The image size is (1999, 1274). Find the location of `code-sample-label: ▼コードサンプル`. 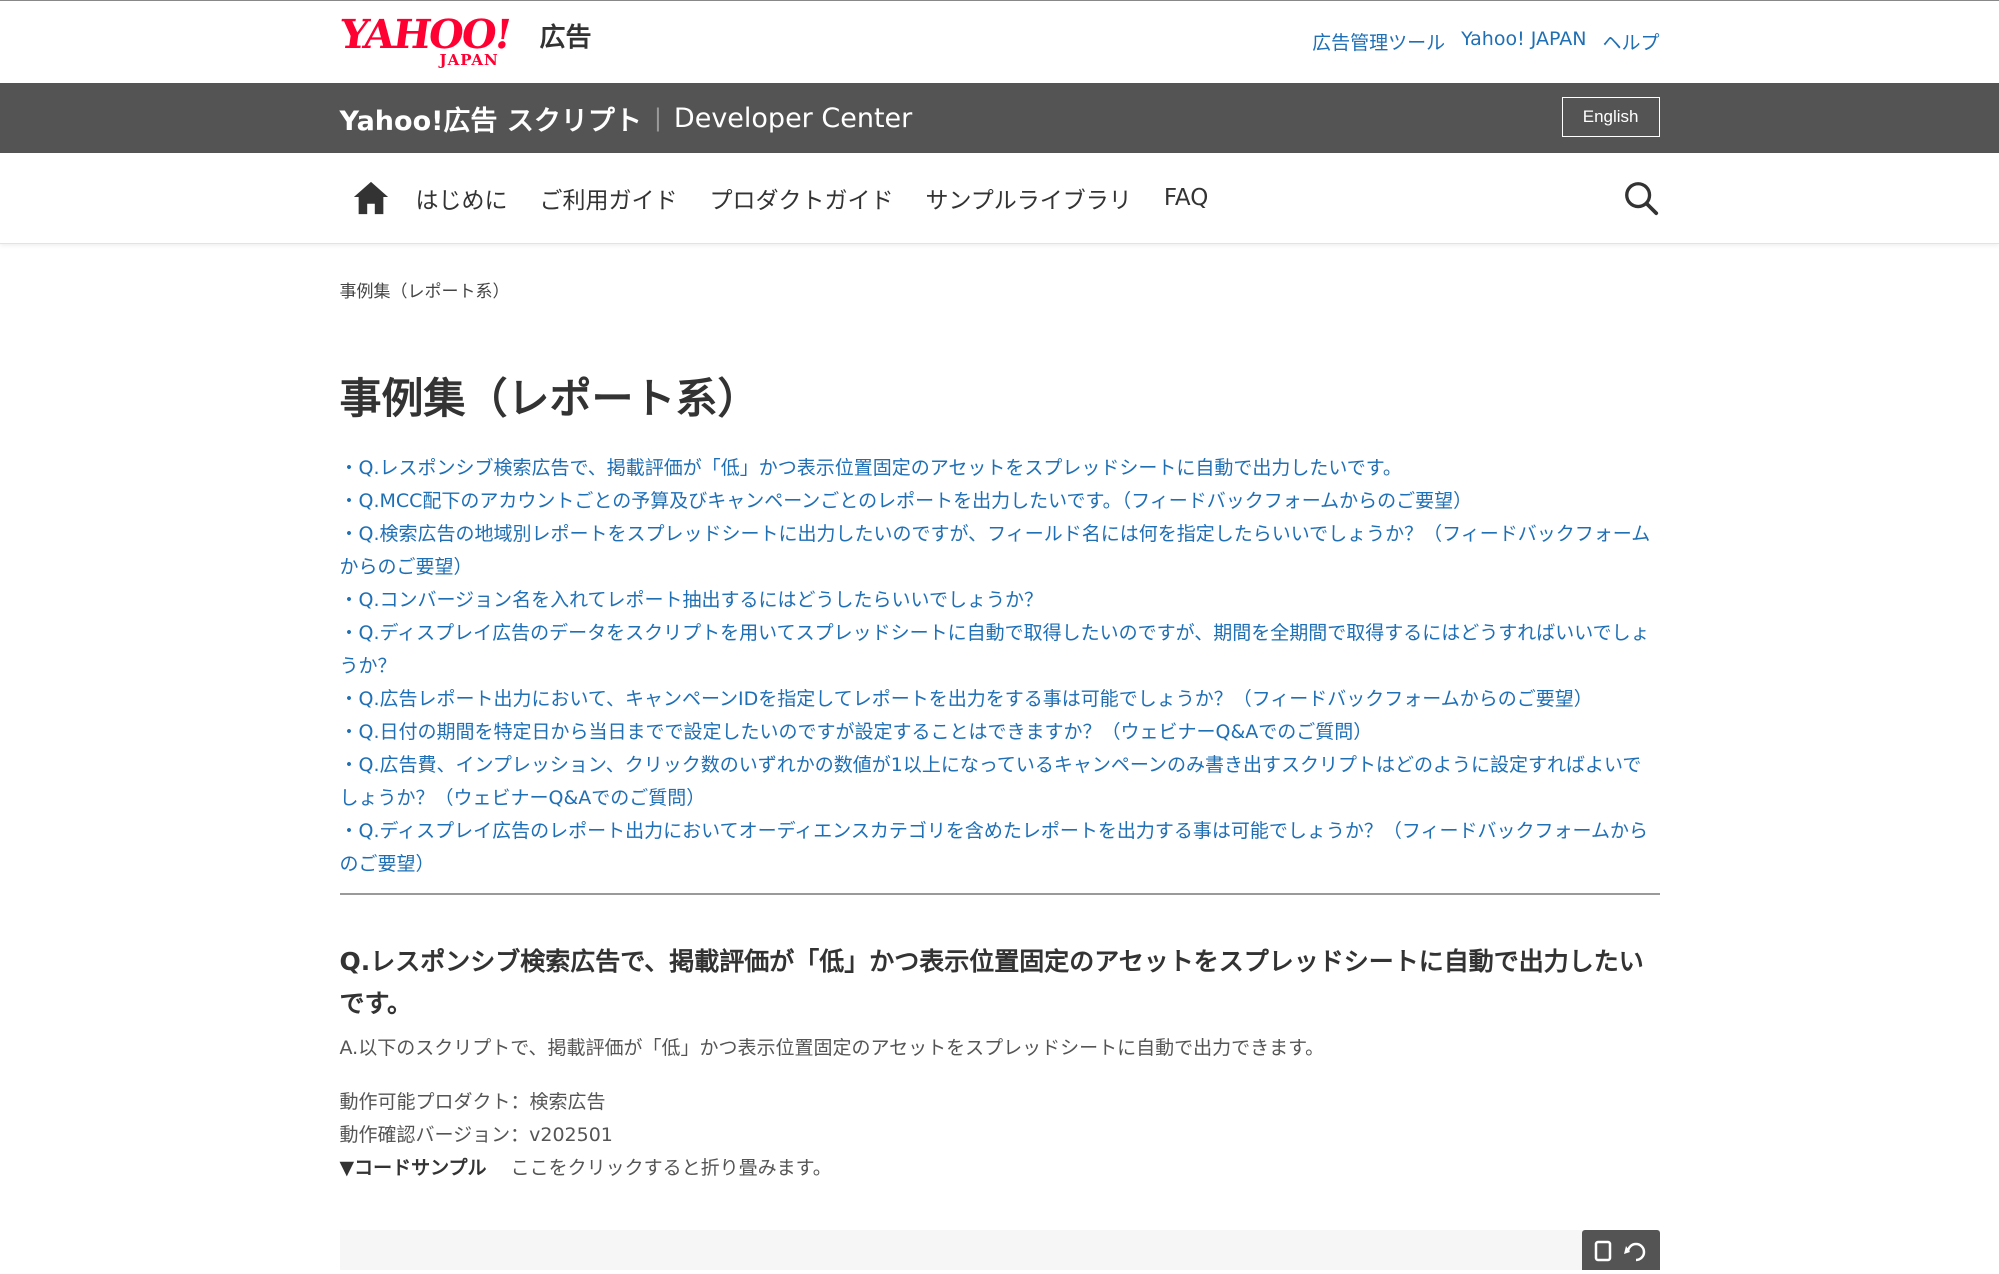

code-sample-label: ▼コードサンプル is located at coordinates (413, 1168).